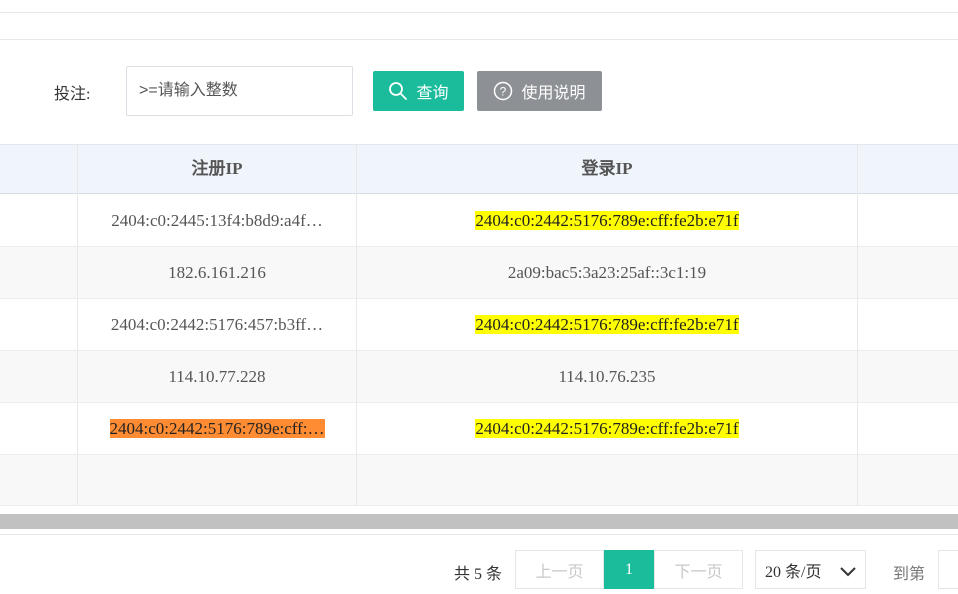  Describe the element at coordinates (479, 480) in the screenshot. I see `table-row-empty` at that location.